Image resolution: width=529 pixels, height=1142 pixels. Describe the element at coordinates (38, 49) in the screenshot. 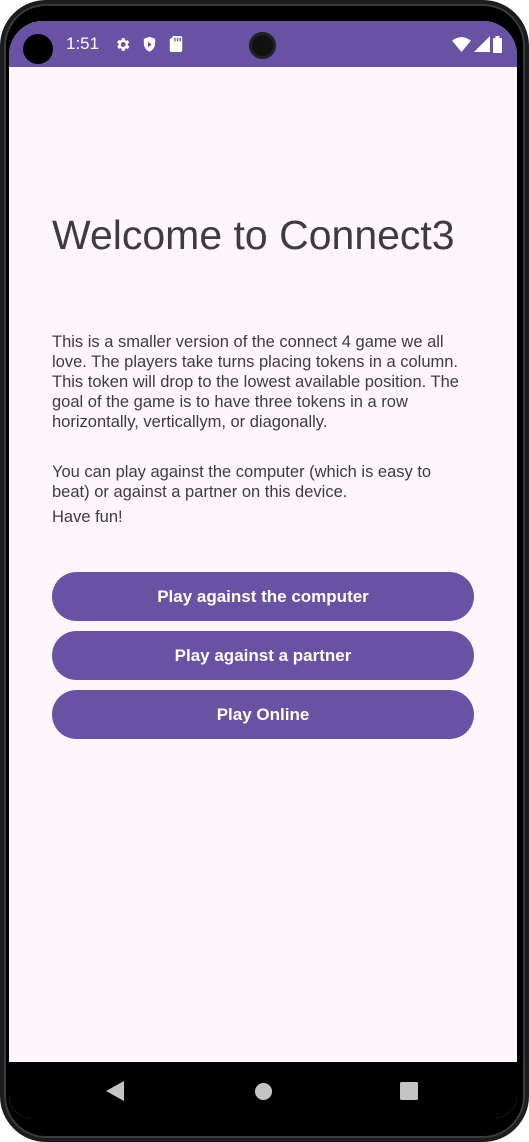

I see `camera-cutout` at that location.